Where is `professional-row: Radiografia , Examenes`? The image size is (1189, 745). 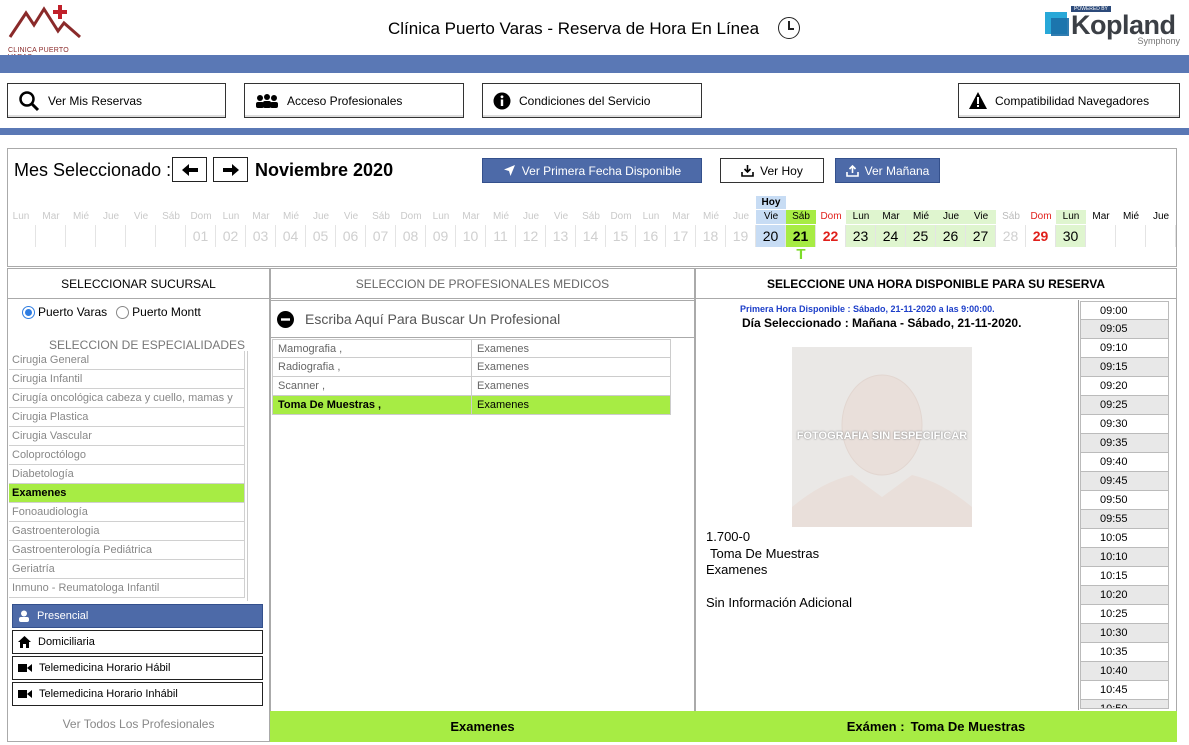
professional-row: Radiografia , Examenes is located at coordinates (471, 367).